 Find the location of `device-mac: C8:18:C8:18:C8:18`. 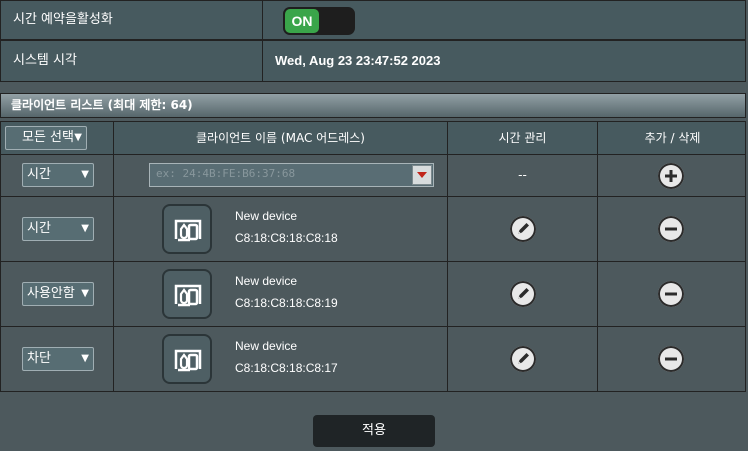

device-mac: C8:18:C8:18:C8:18 is located at coordinates (286, 238).